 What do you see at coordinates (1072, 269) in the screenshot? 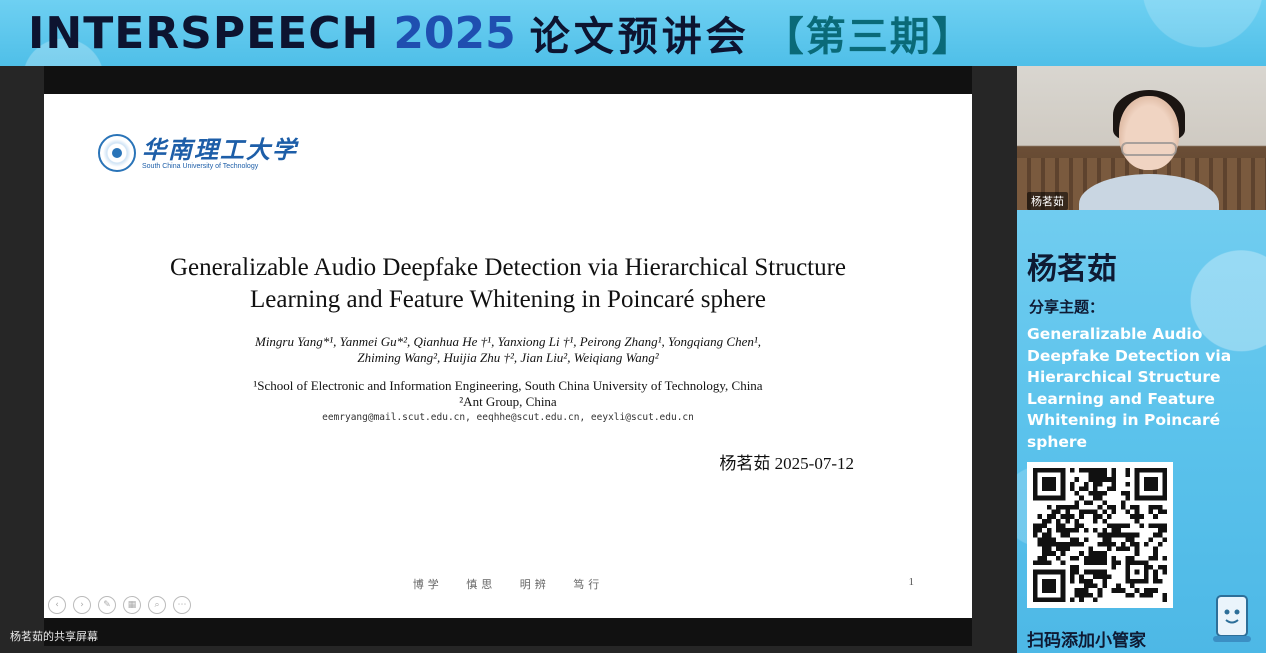
I see `speaker-name: 杨茗茹` at bounding box center [1072, 269].